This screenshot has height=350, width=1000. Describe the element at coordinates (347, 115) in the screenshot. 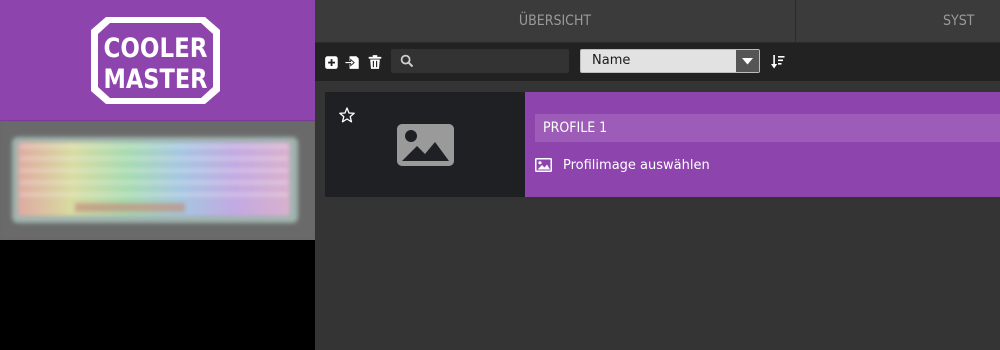

I see `favorite-star-icon` at that location.